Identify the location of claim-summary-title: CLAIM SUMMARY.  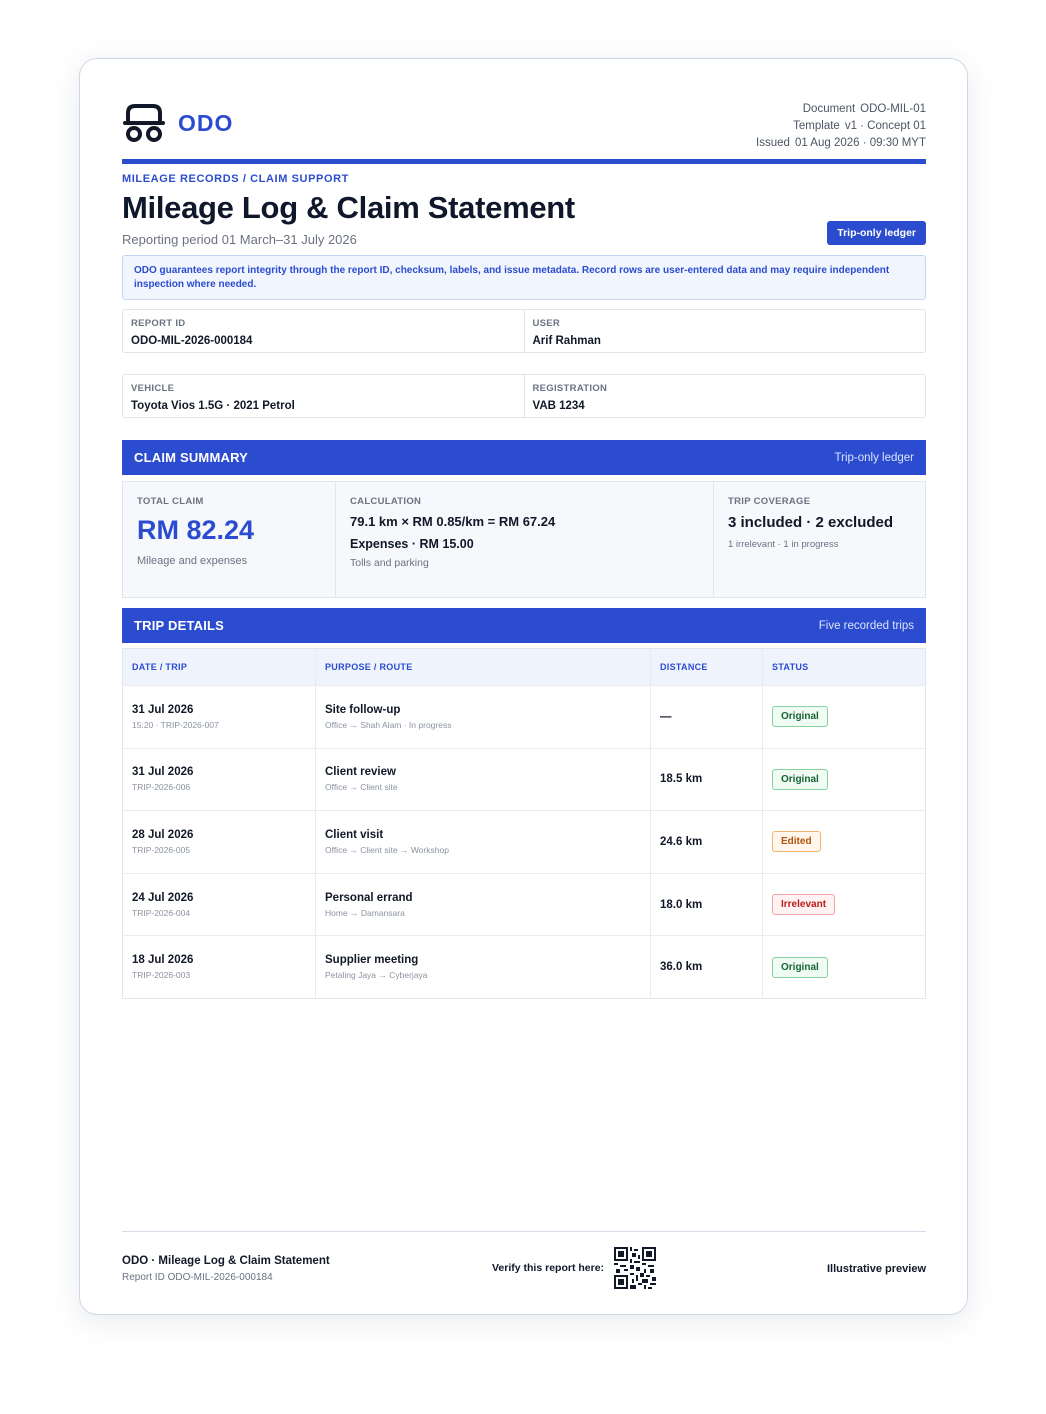
(191, 457).